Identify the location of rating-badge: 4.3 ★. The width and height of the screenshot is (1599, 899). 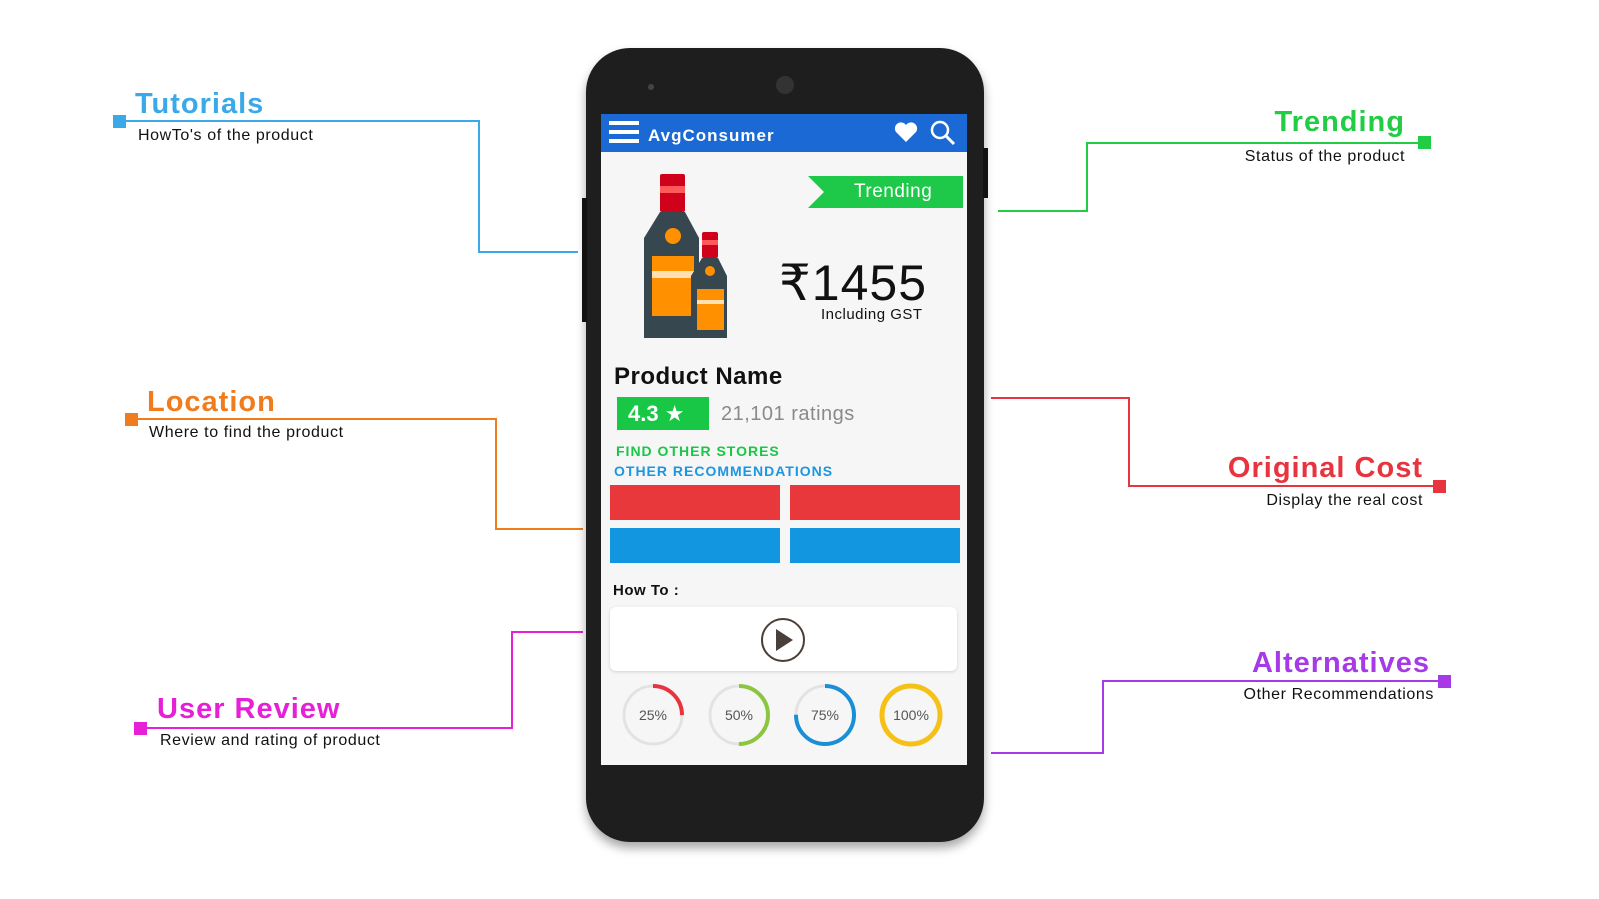
(663, 413).